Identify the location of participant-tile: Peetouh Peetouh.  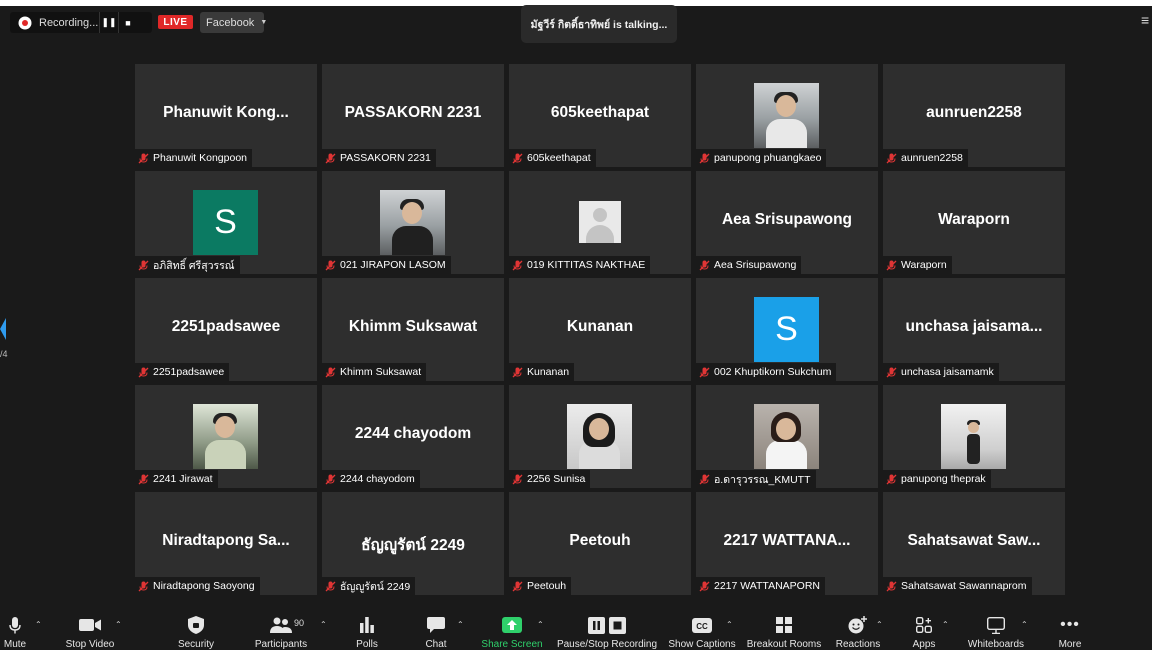
(600, 543).